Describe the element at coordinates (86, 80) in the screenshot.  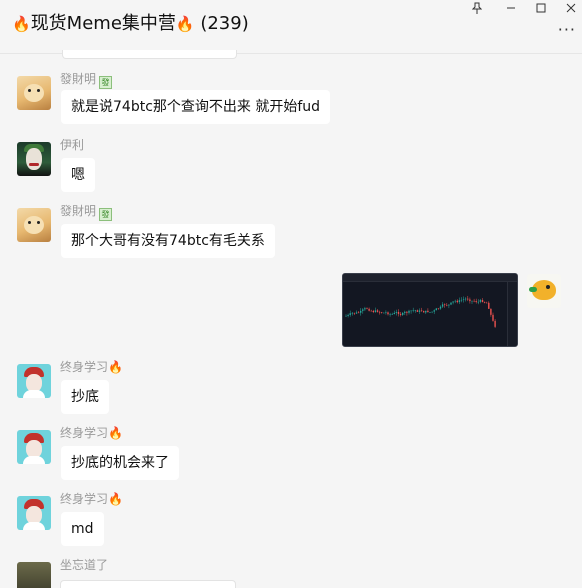
I see `sender-name: 發財明發` at that location.